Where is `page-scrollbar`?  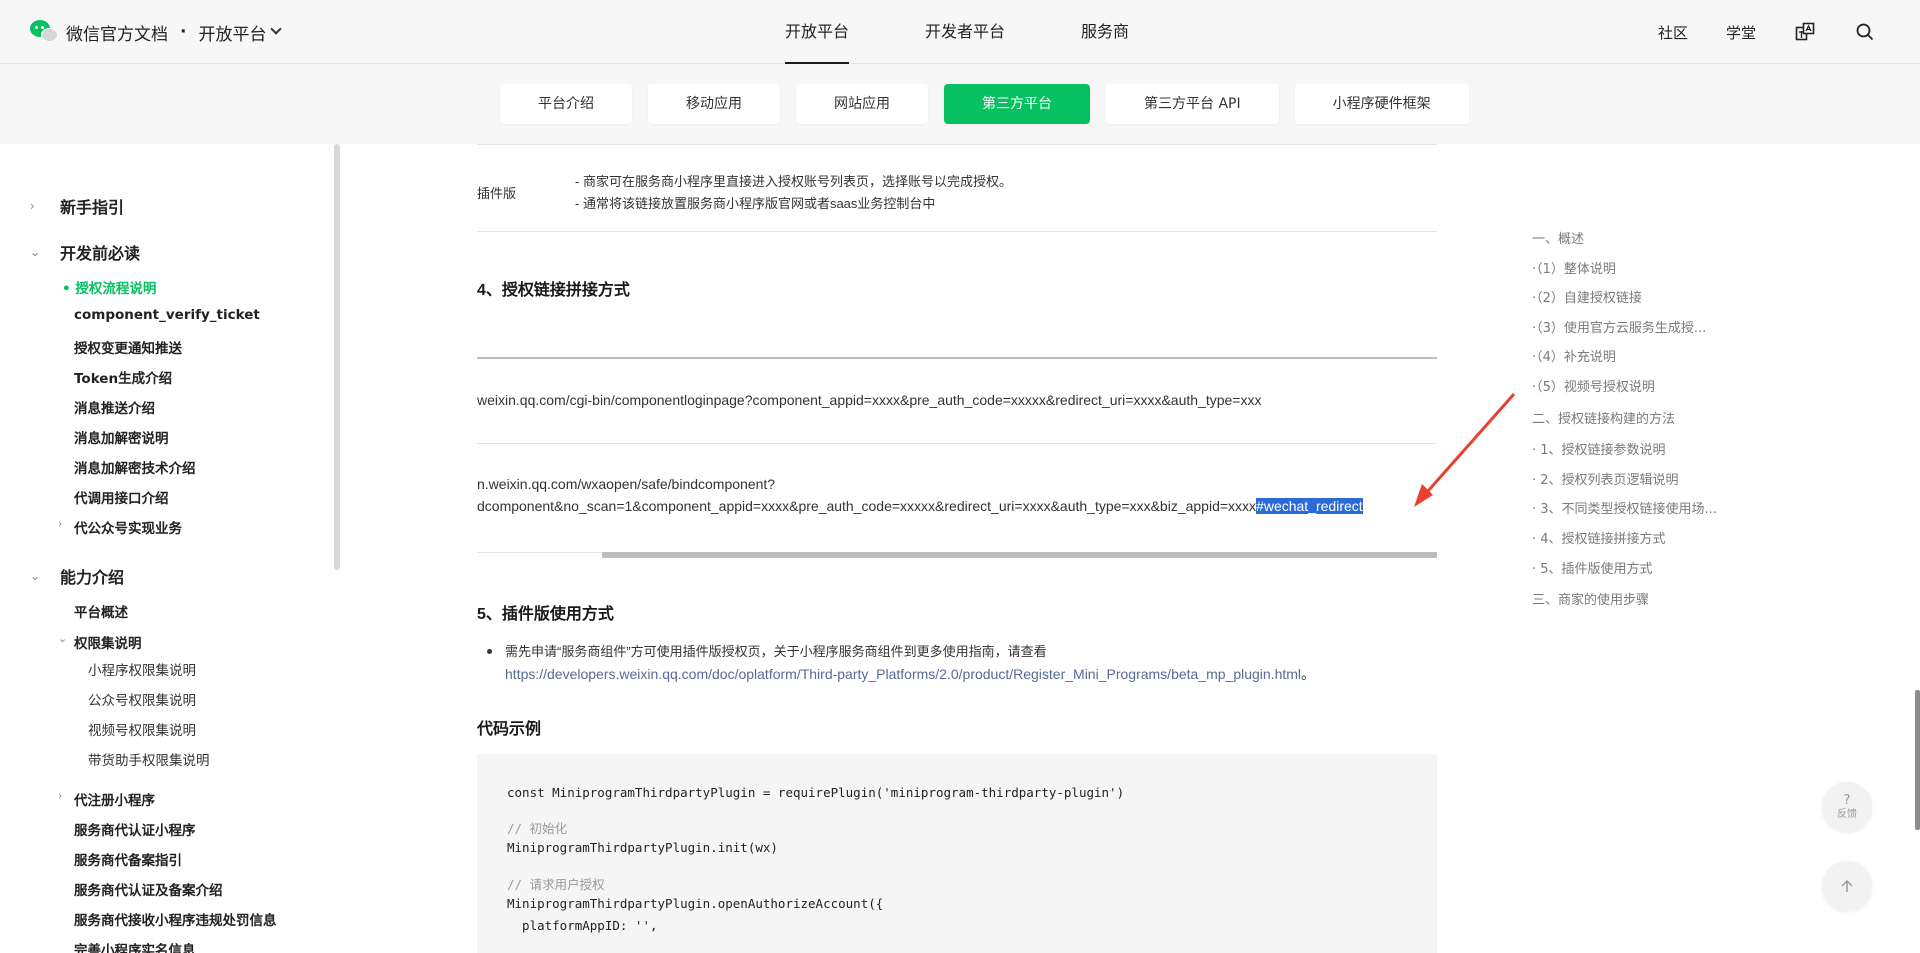 page-scrollbar is located at coordinates (1917, 760).